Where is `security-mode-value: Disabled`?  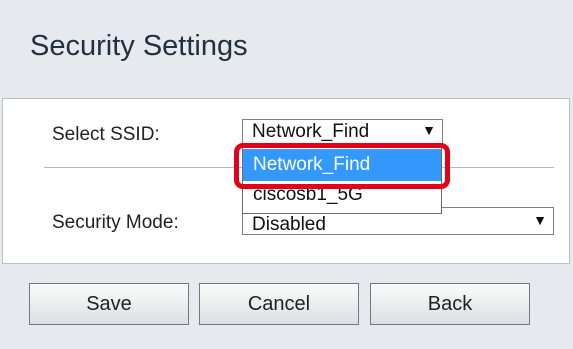
security-mode-value: Disabled is located at coordinates (289, 224).